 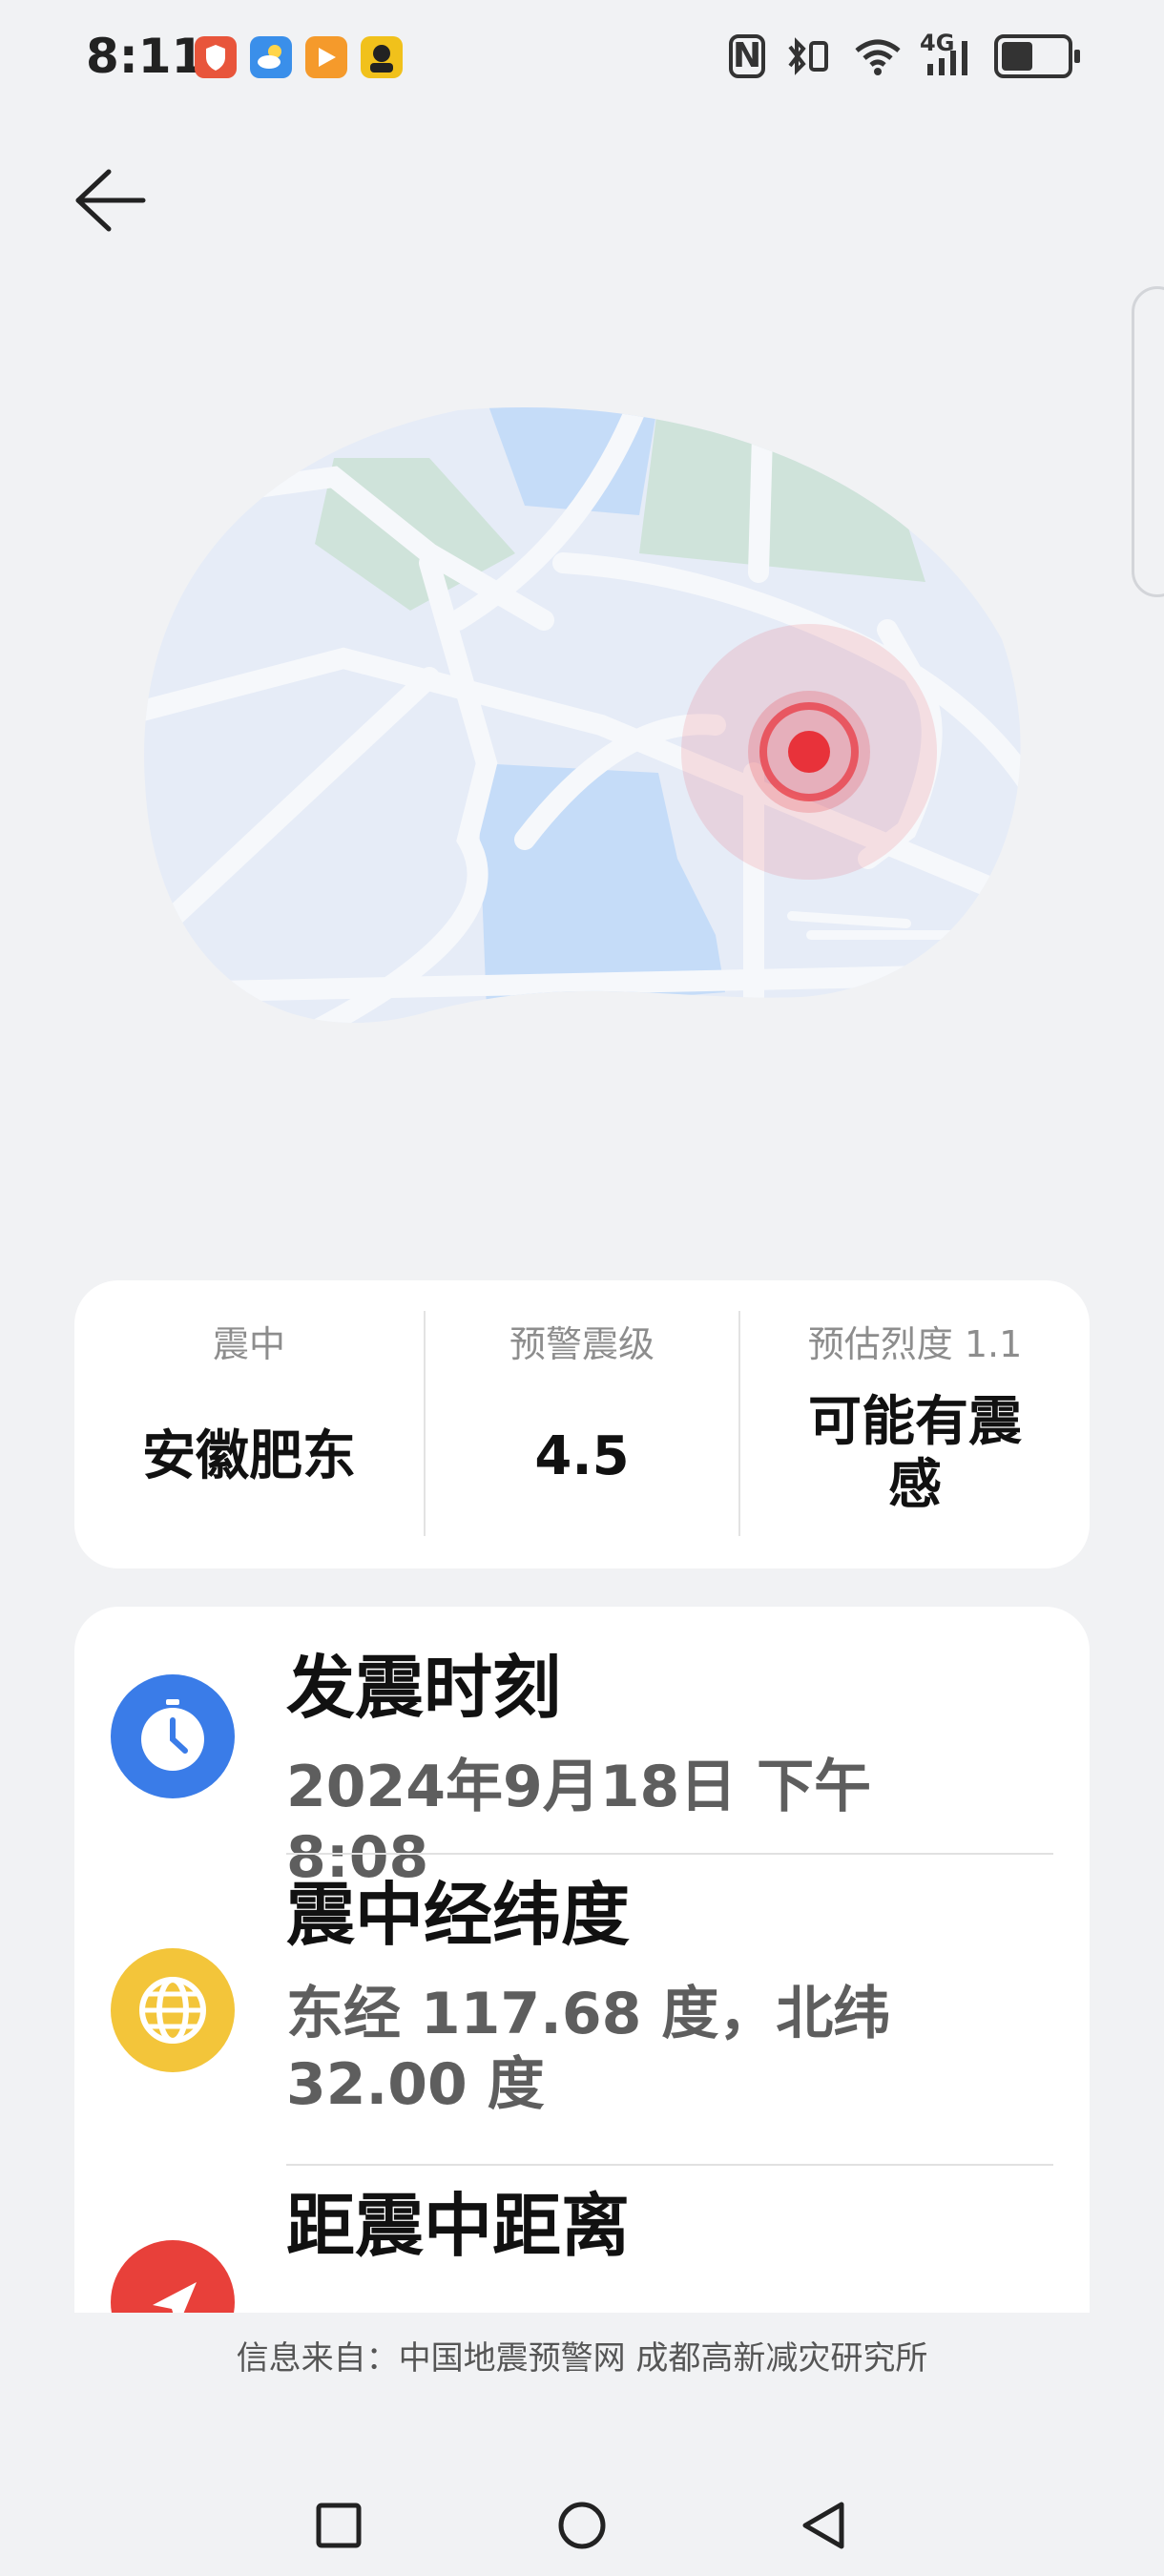 What do you see at coordinates (173, 1736) in the screenshot?
I see `clock-icon` at bounding box center [173, 1736].